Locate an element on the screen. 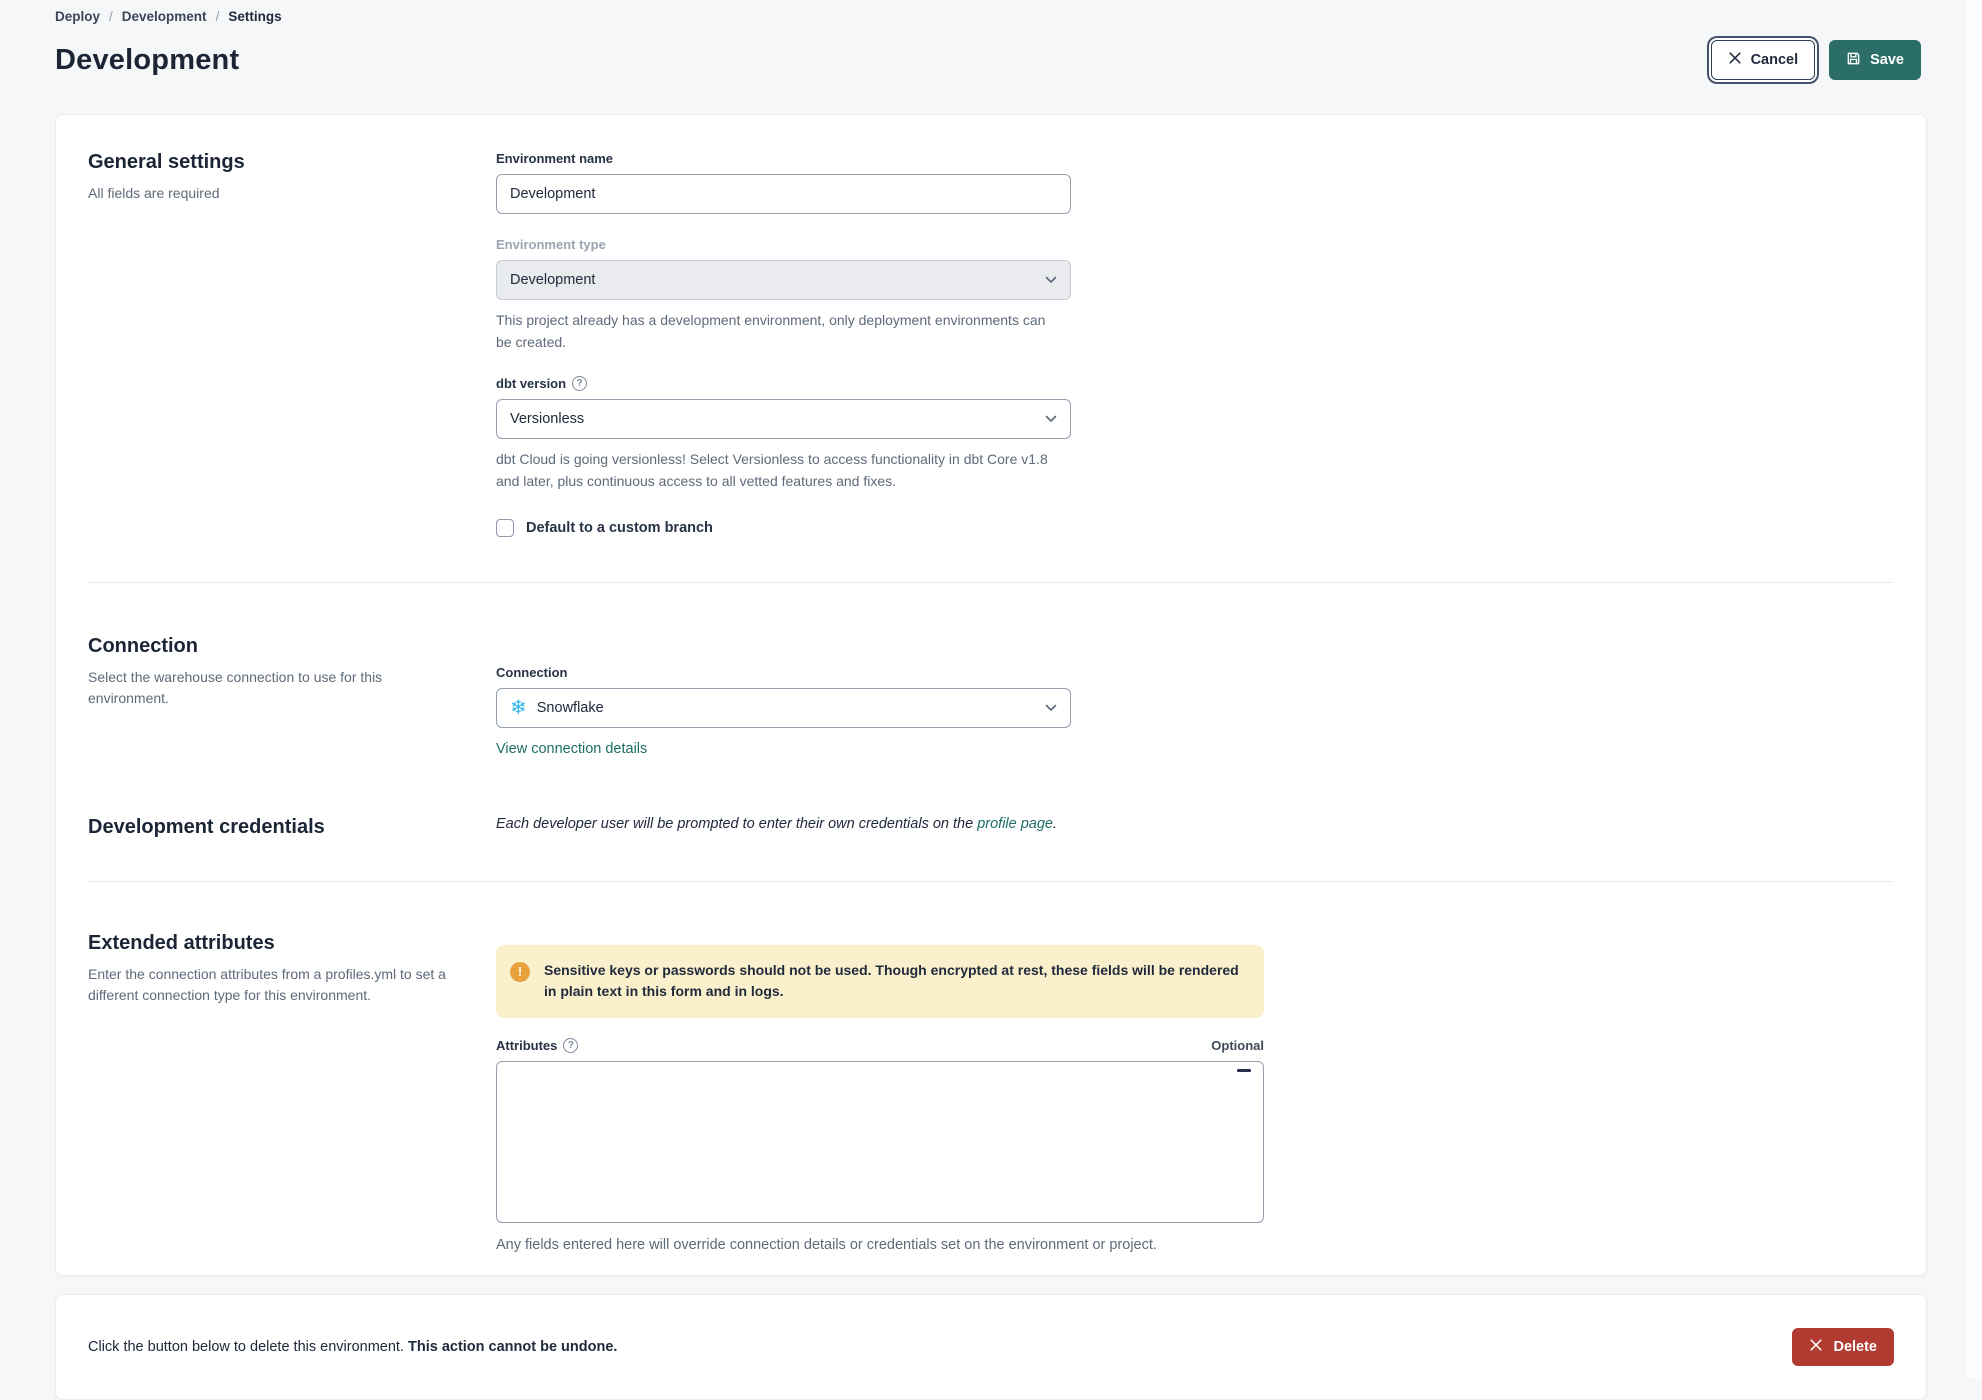 The width and height of the screenshot is (1982, 1400). save-disk-icon is located at coordinates (1853, 60).